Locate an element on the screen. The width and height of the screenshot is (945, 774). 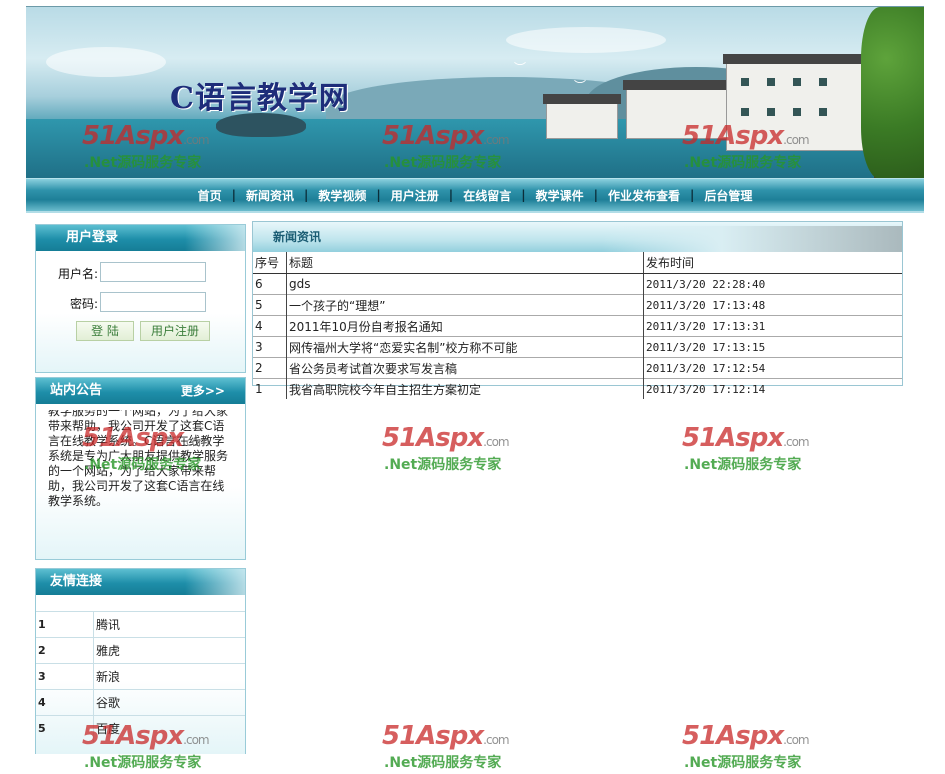
links-panel-header: 友情连接 is located at coordinates (140, 582).